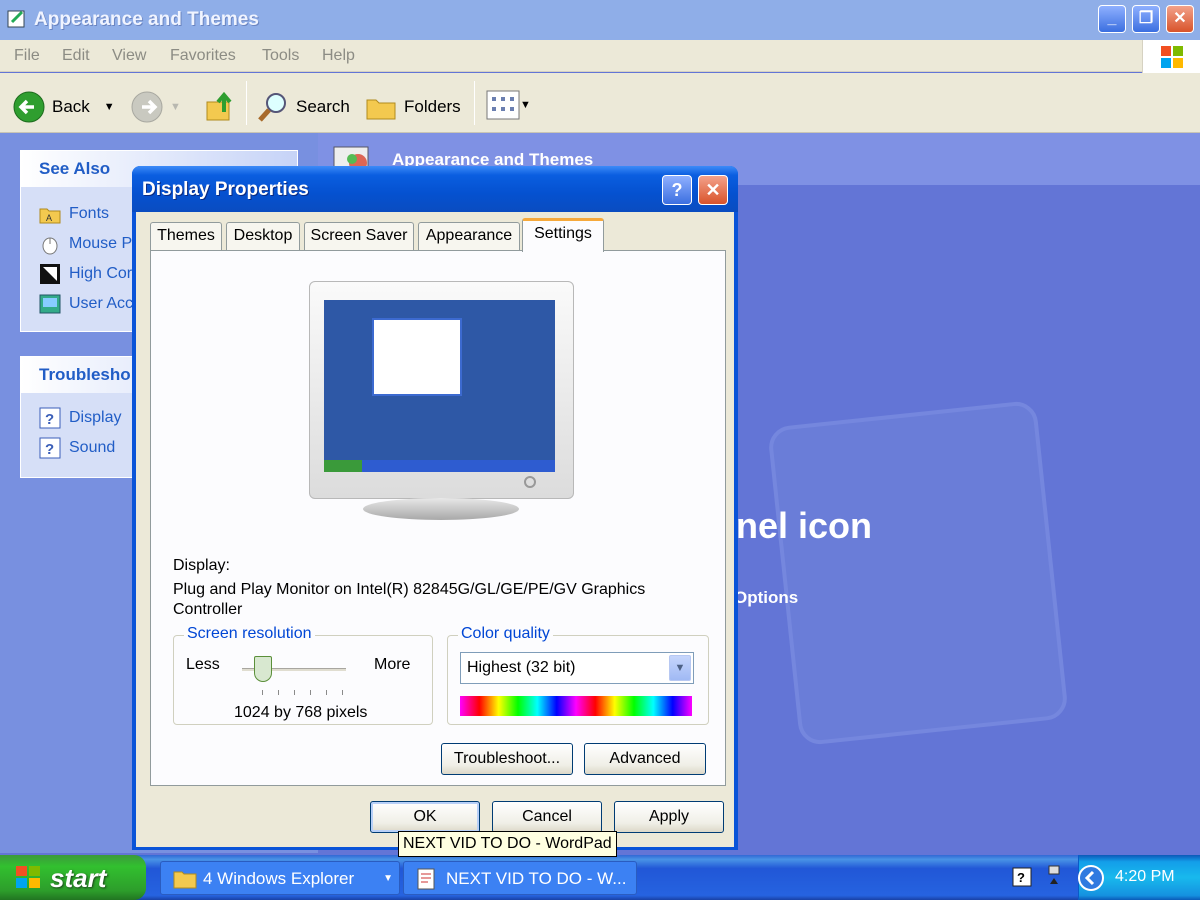  I want to click on high-contrast-icon, so click(50, 274).